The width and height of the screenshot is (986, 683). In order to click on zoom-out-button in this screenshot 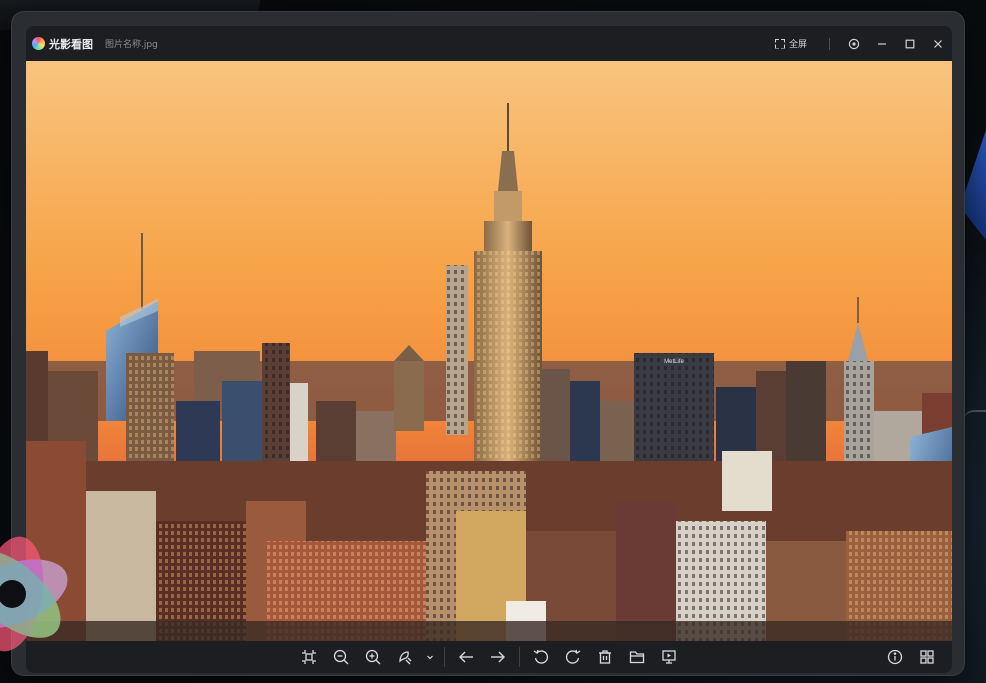, I will do `click(341, 657)`.